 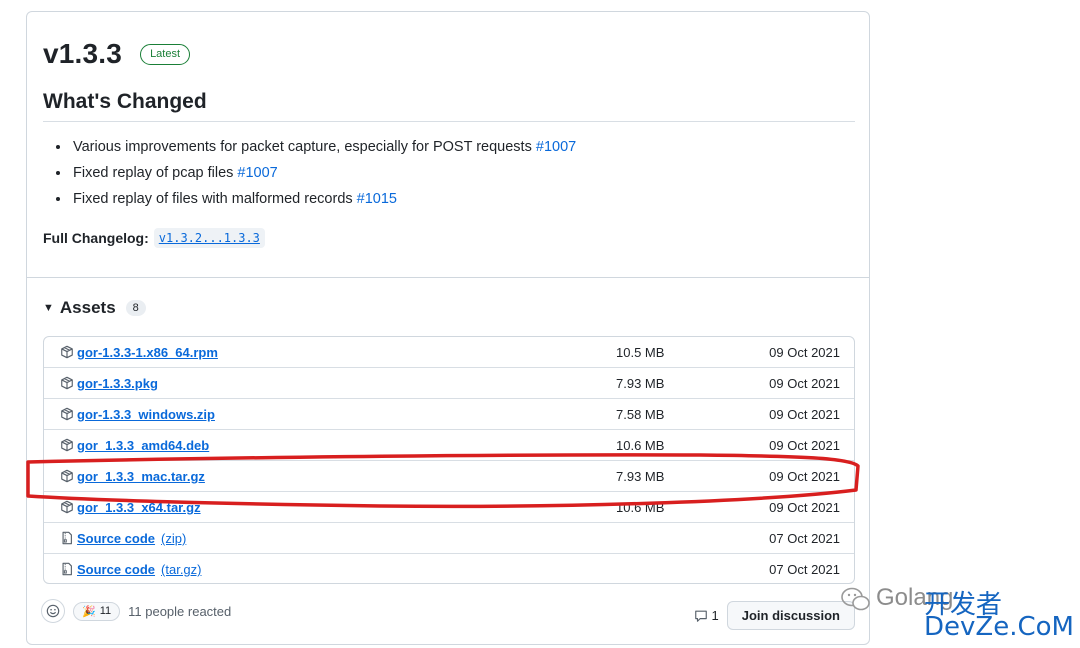 What do you see at coordinates (141, 476) in the screenshot?
I see `asset-link: gor_1.3.3_mac.tar.gz` at bounding box center [141, 476].